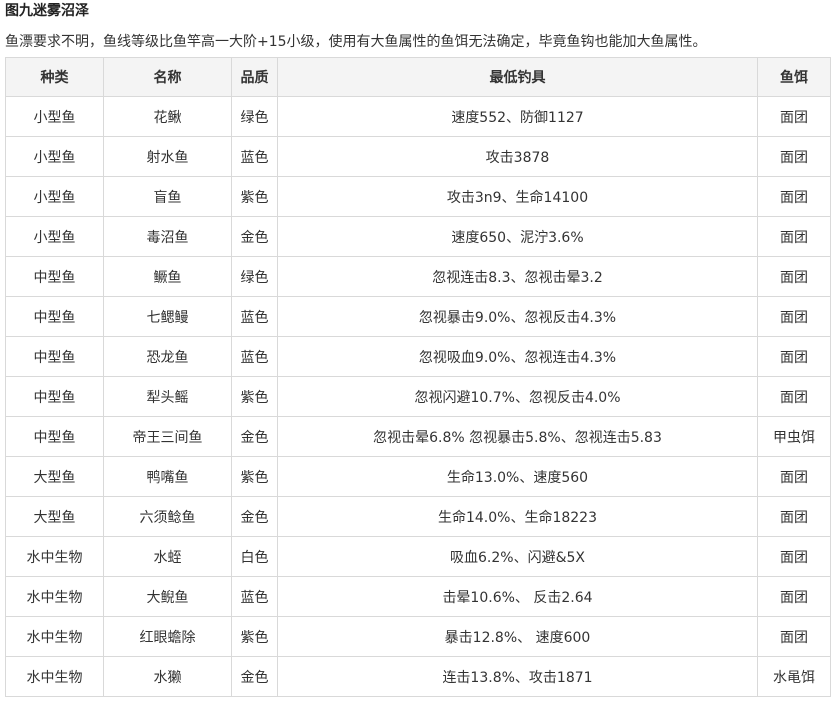  I want to click on cell-min-gear: 速度650、泥泞3.6%, so click(517, 236).